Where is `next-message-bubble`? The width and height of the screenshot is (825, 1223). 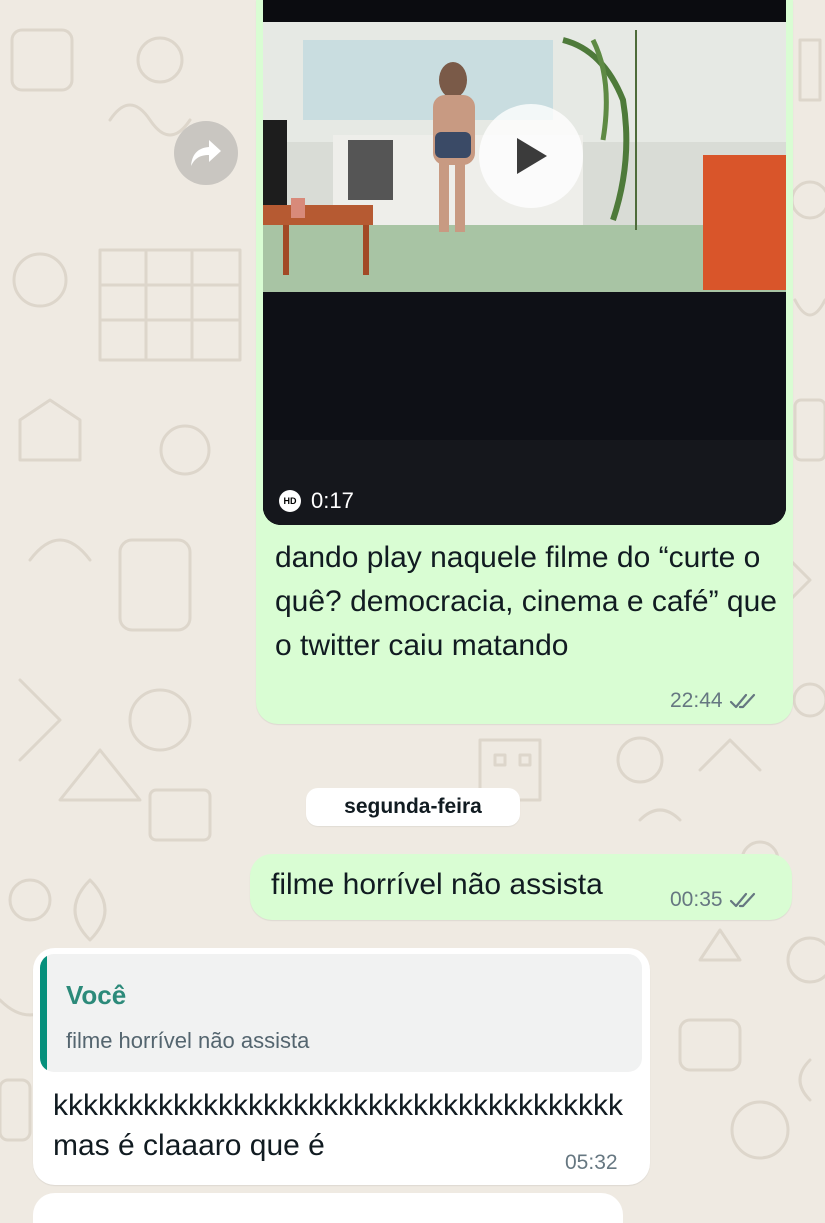 next-message-bubble is located at coordinates (328, 1208).